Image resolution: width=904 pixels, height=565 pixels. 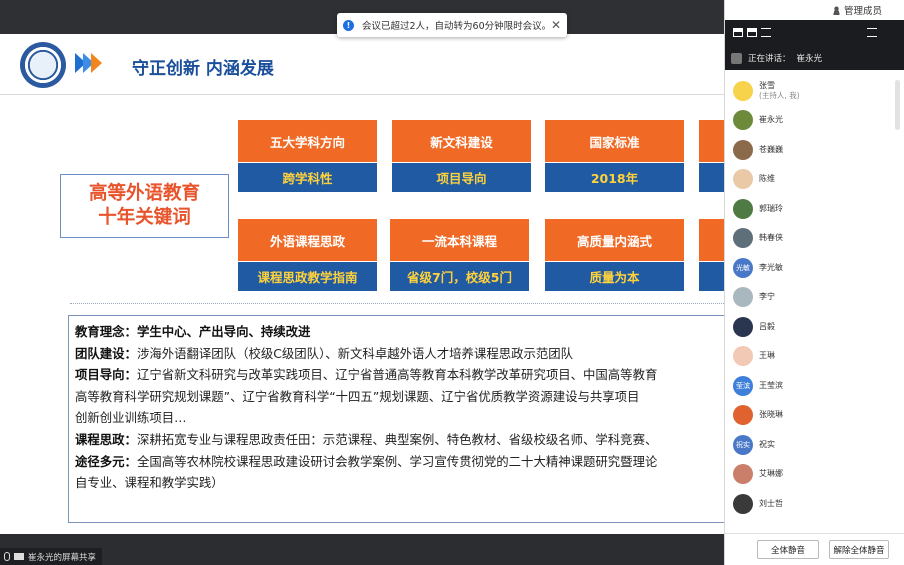 I want to click on card-top, so click(x=711, y=240).